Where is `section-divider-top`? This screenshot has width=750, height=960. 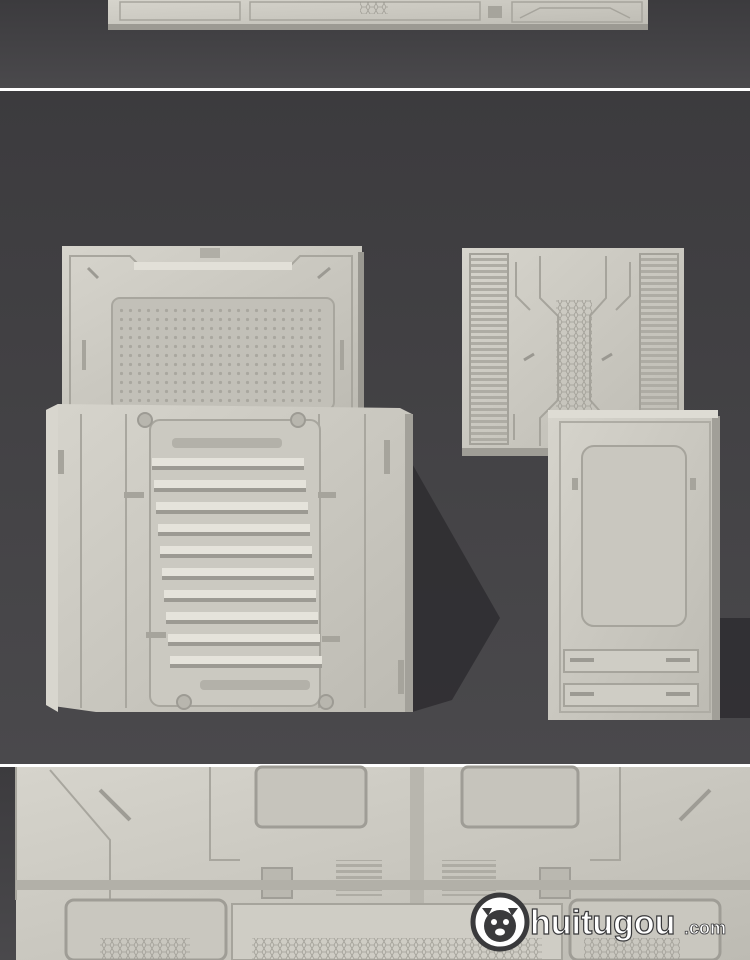
section-divider-top is located at coordinates (375, 89).